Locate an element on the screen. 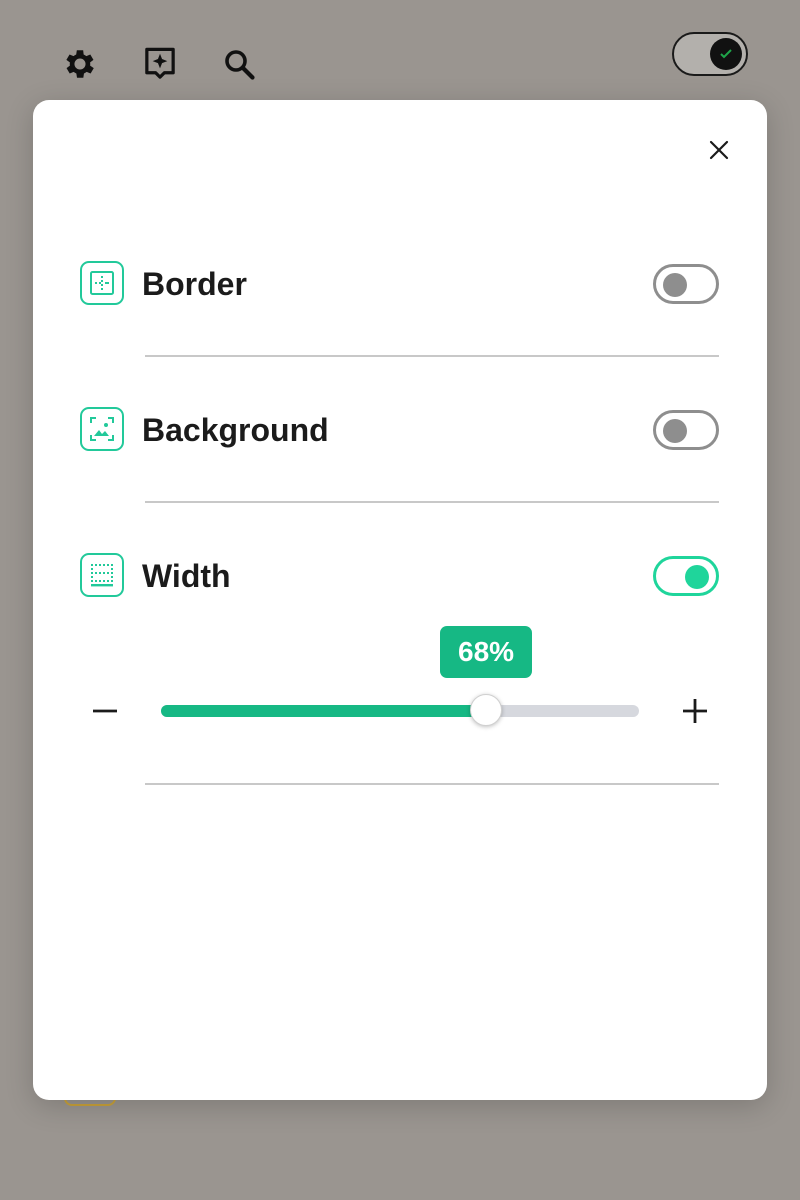 The image size is (800, 1200). search-icon is located at coordinates (239, 64).